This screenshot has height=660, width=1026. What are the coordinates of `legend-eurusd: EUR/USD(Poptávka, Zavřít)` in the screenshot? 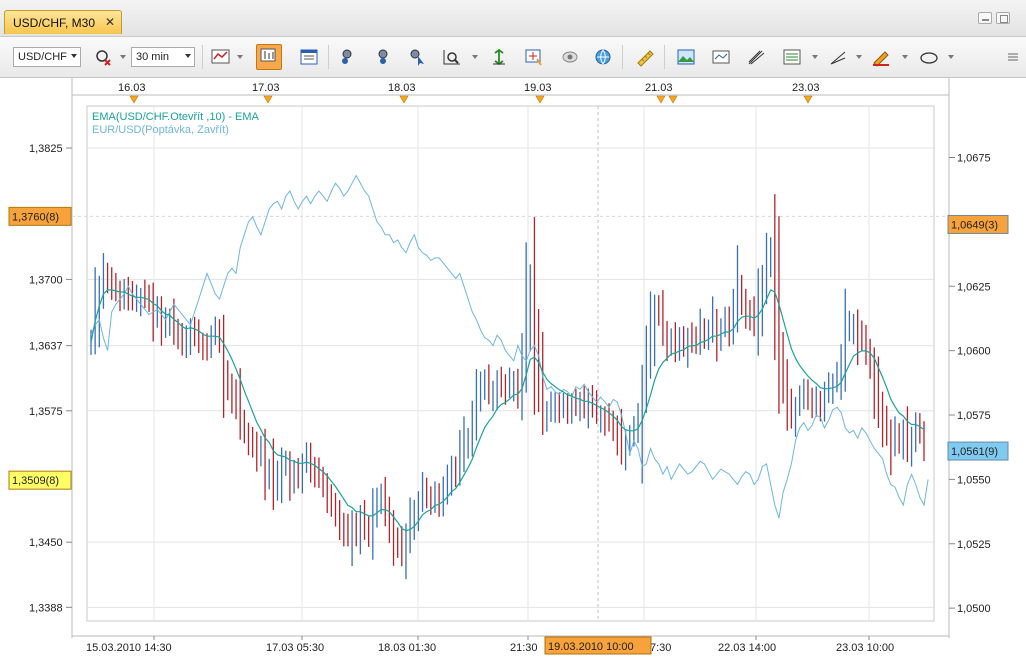 It's located at (160, 130).